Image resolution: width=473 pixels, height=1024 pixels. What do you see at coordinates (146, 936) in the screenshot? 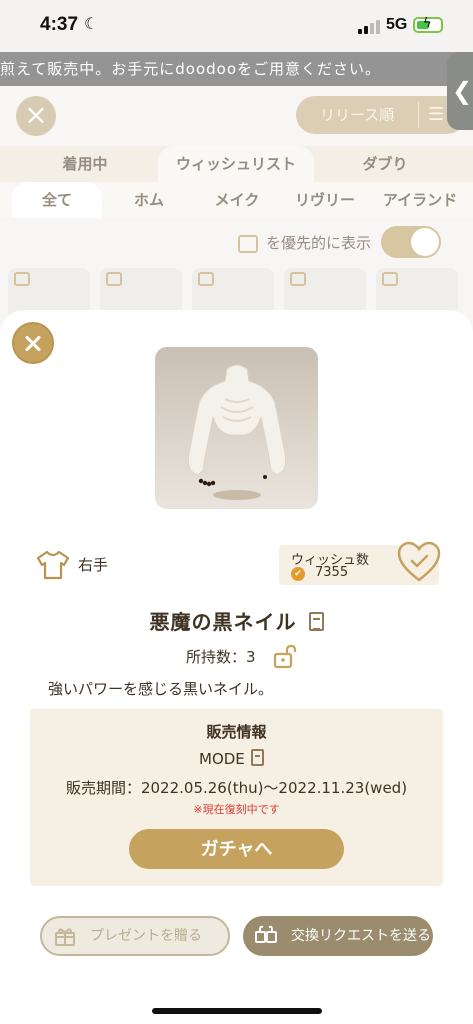
I see `present-label: プレゼントを贈る` at bounding box center [146, 936].